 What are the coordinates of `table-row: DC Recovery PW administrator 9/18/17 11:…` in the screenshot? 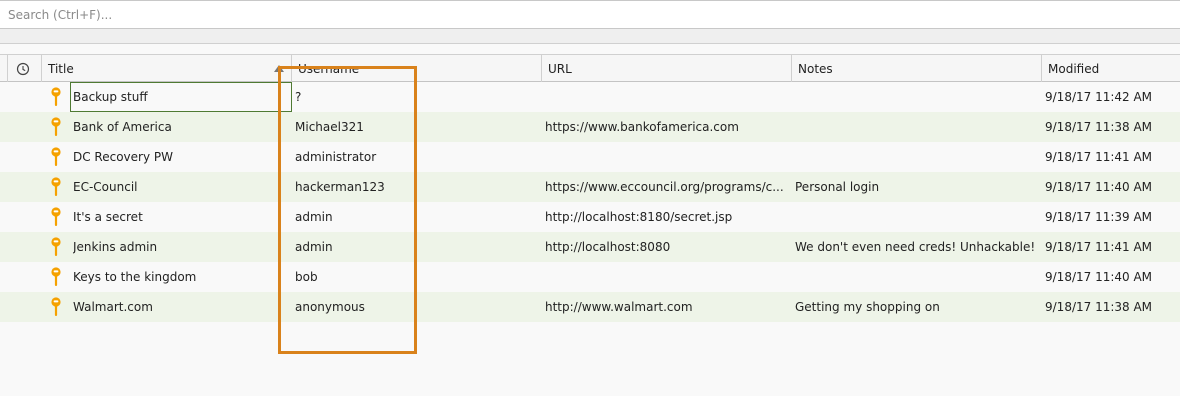 It's located at (590, 157).